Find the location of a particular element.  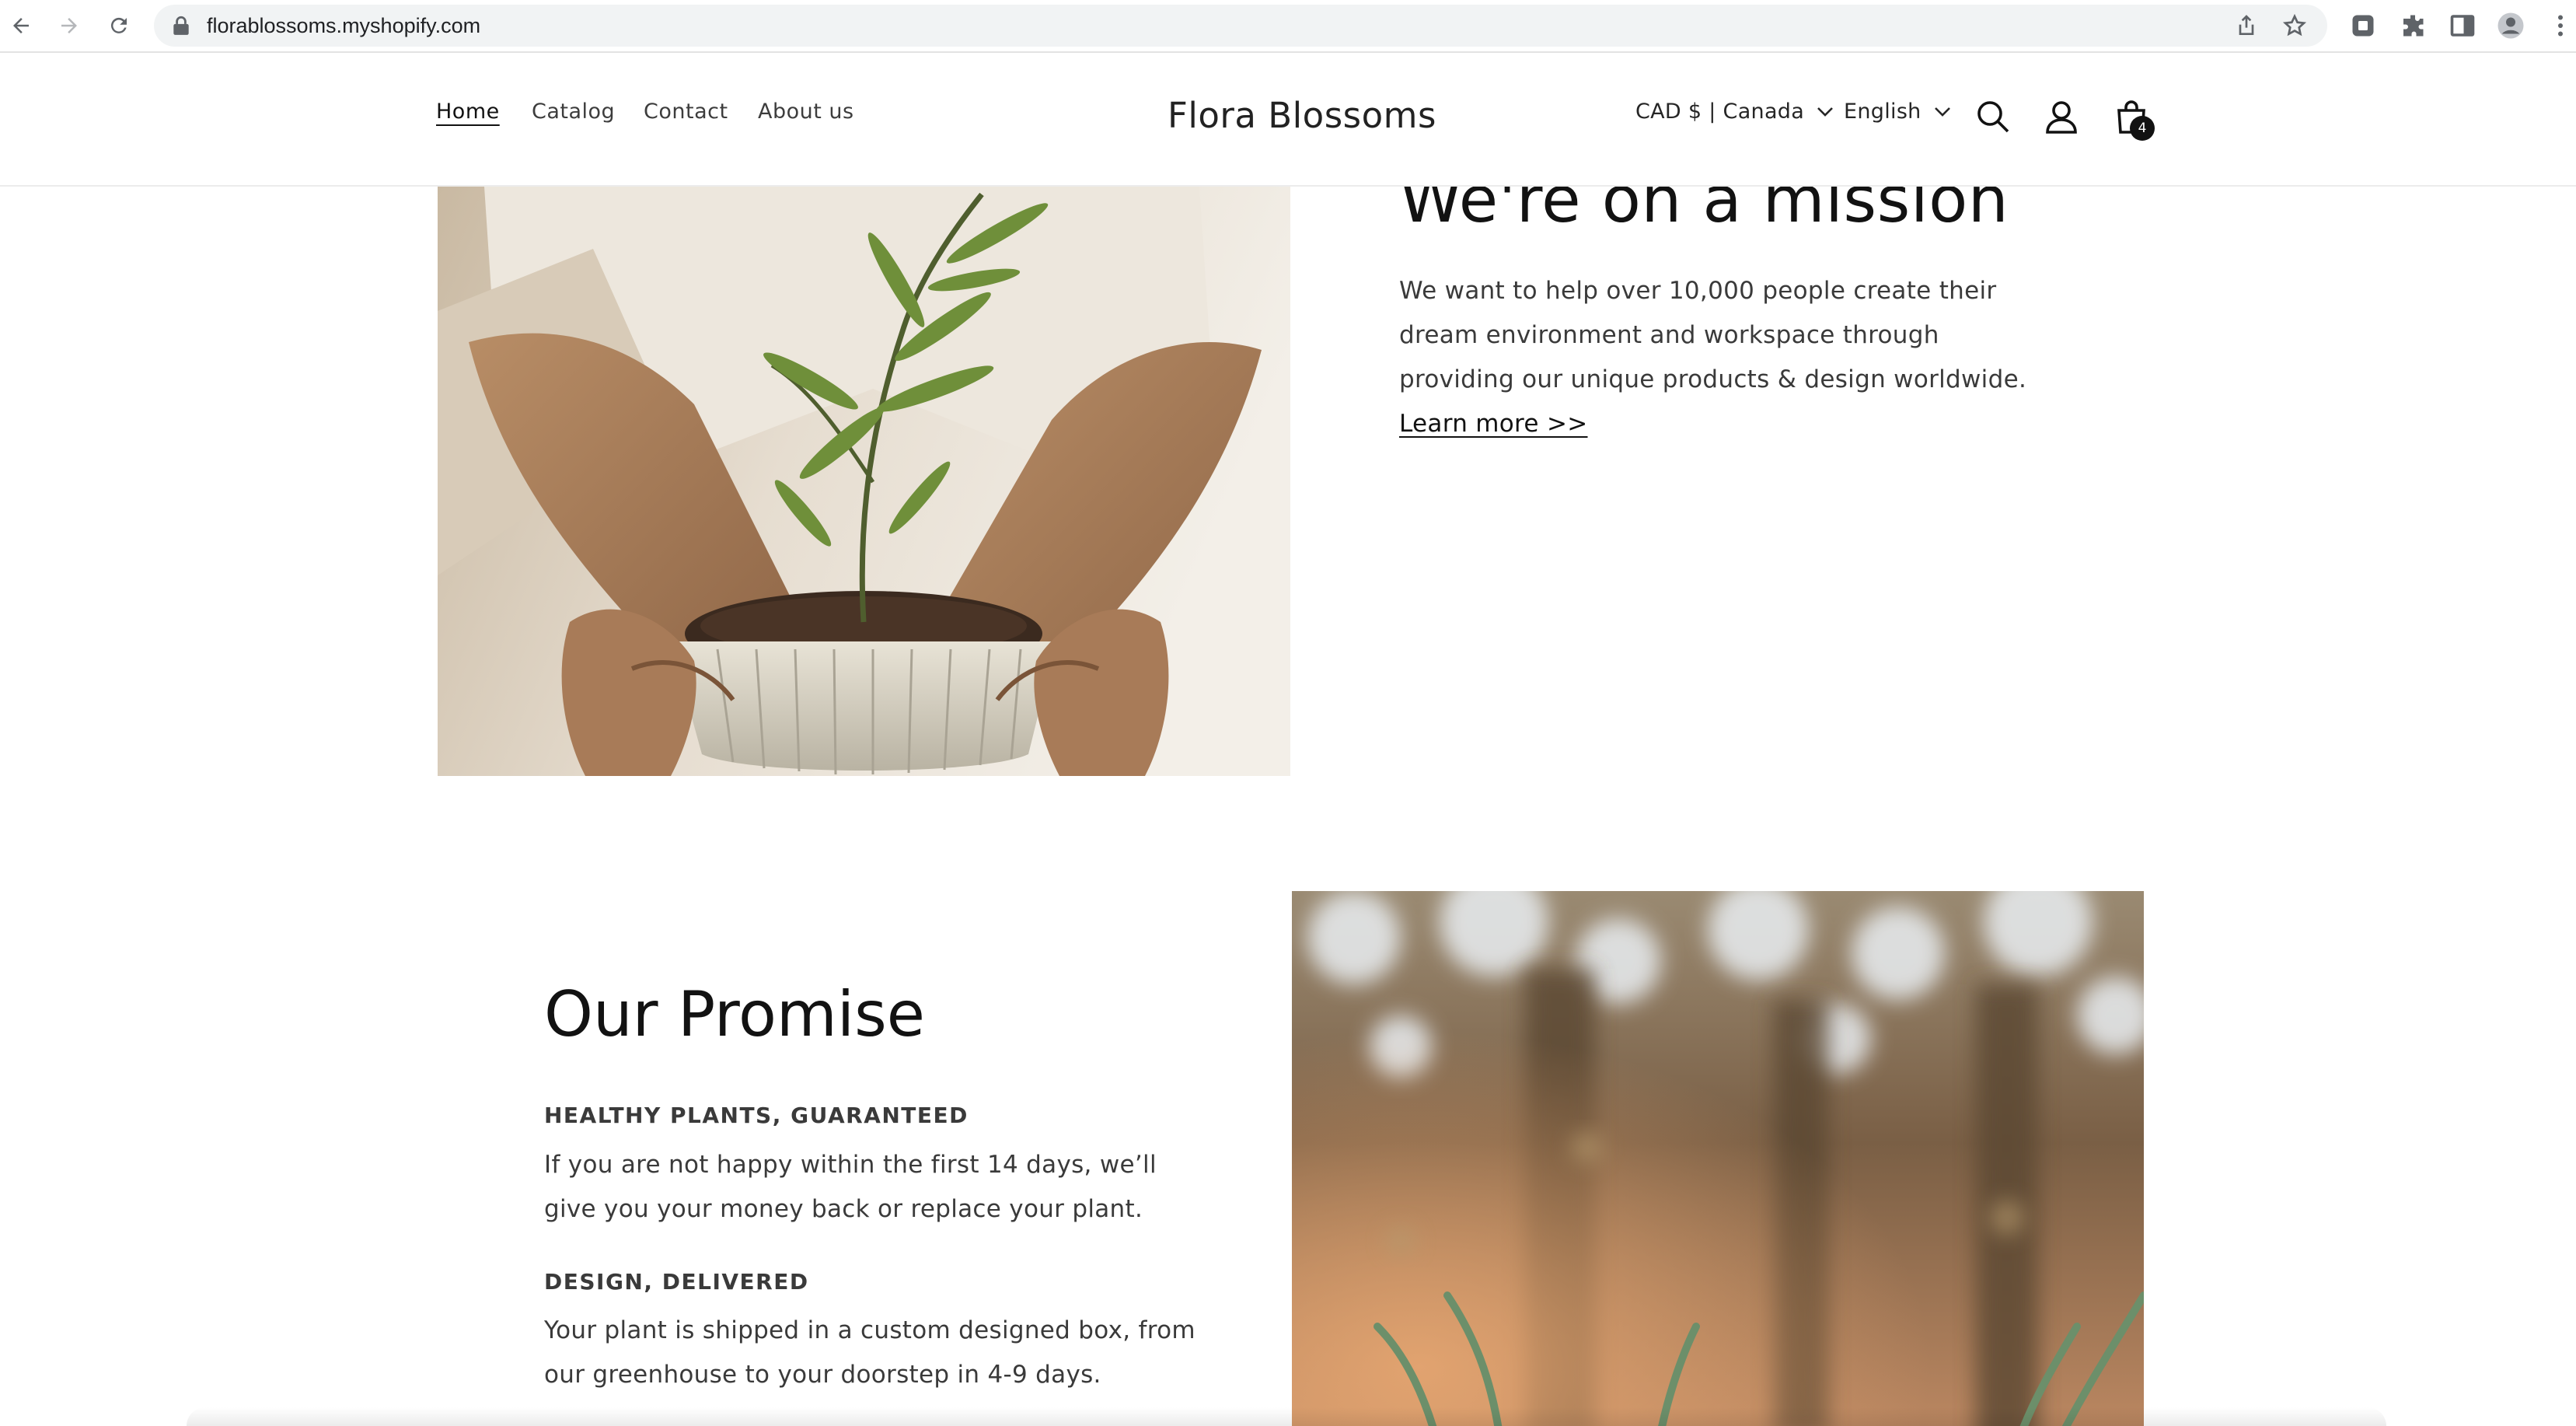

extension-icon is located at coordinates (2363, 26).